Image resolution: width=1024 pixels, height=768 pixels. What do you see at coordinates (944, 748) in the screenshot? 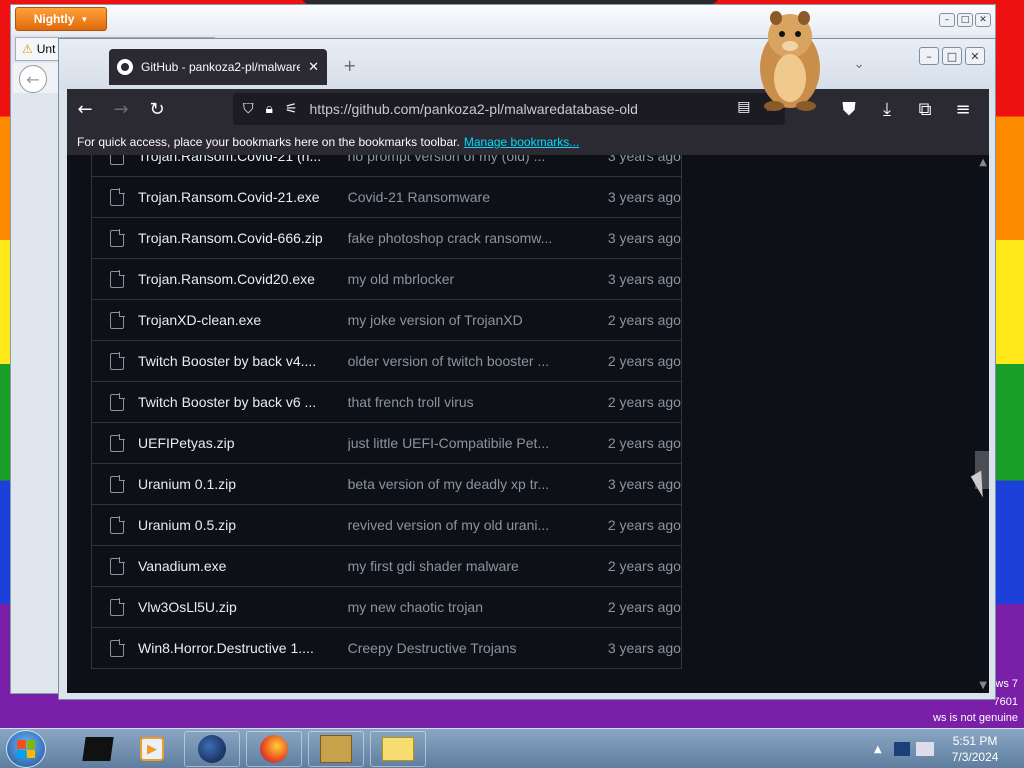
I see `system-tray: ▲ 5:51 PM 7/3/2024` at bounding box center [944, 748].